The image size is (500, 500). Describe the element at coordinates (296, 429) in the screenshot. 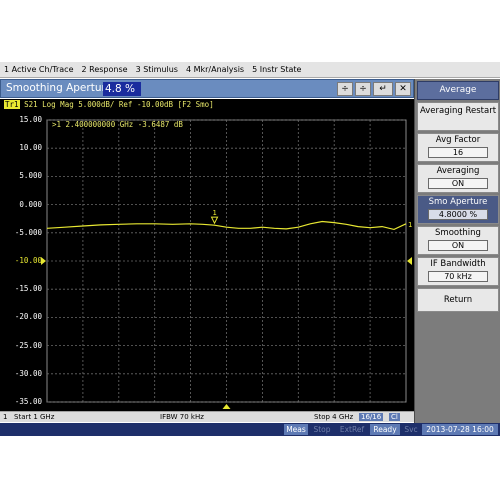

I see `meas-indicator: Meas` at that location.